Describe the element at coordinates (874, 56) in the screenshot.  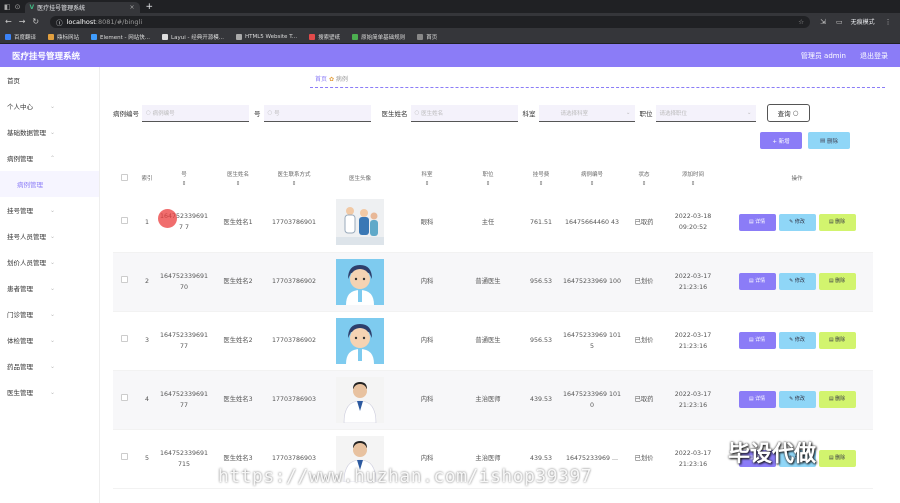
I see `logout-link: 退出登录` at that location.